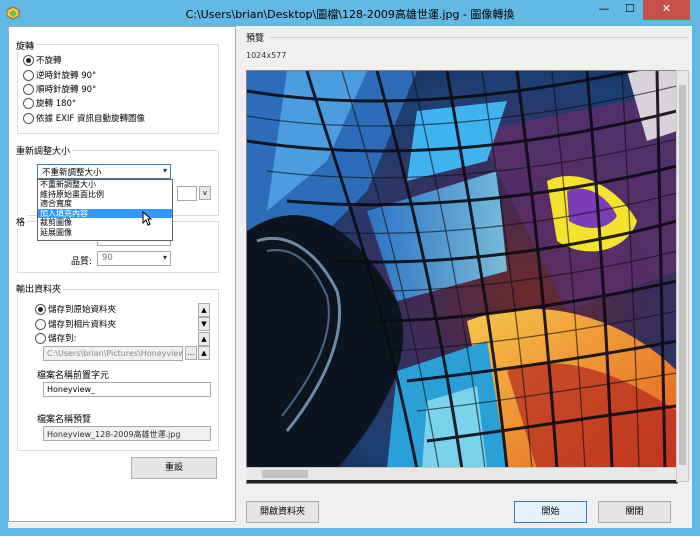  Describe the element at coordinates (105, 195) in the screenshot. I see `dropdown-option: 維持原始畫面比例` at that location.